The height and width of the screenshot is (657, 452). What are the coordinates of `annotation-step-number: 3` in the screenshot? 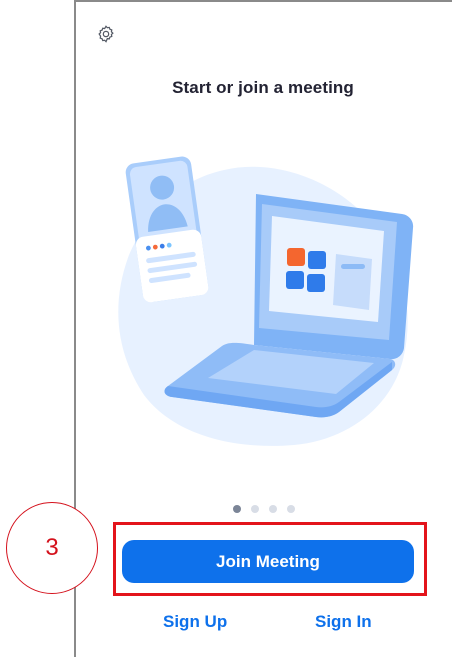 It's located at (52, 547).